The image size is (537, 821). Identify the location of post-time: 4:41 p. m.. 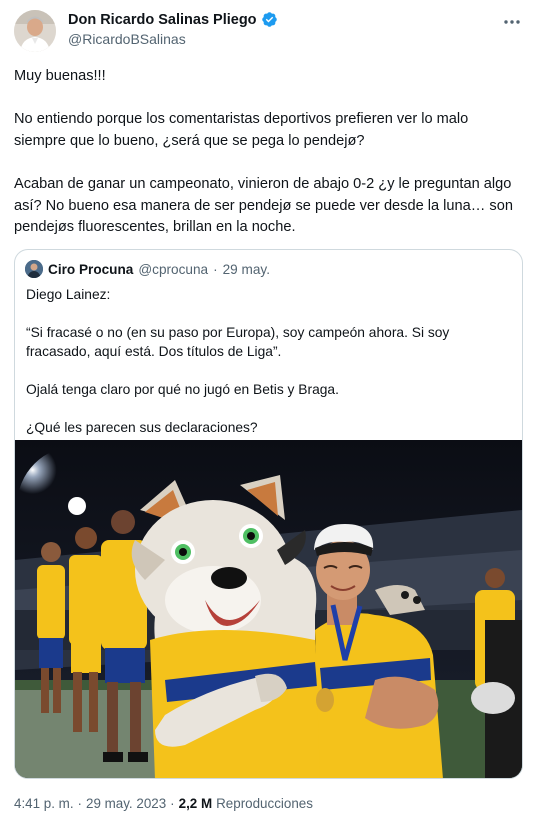
(44, 803).